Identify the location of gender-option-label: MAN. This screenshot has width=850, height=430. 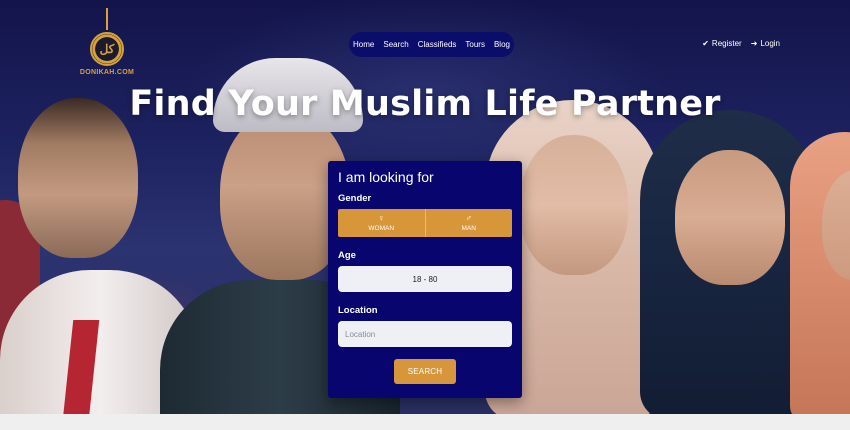
(468, 228).